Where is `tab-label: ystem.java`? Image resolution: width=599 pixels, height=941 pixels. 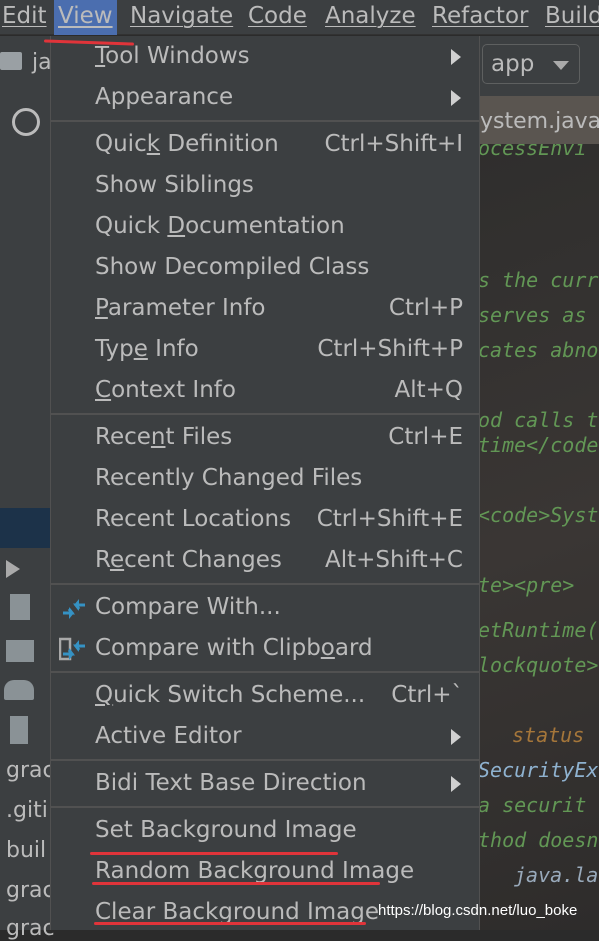 tab-label: ystem.java is located at coordinates (539, 121).